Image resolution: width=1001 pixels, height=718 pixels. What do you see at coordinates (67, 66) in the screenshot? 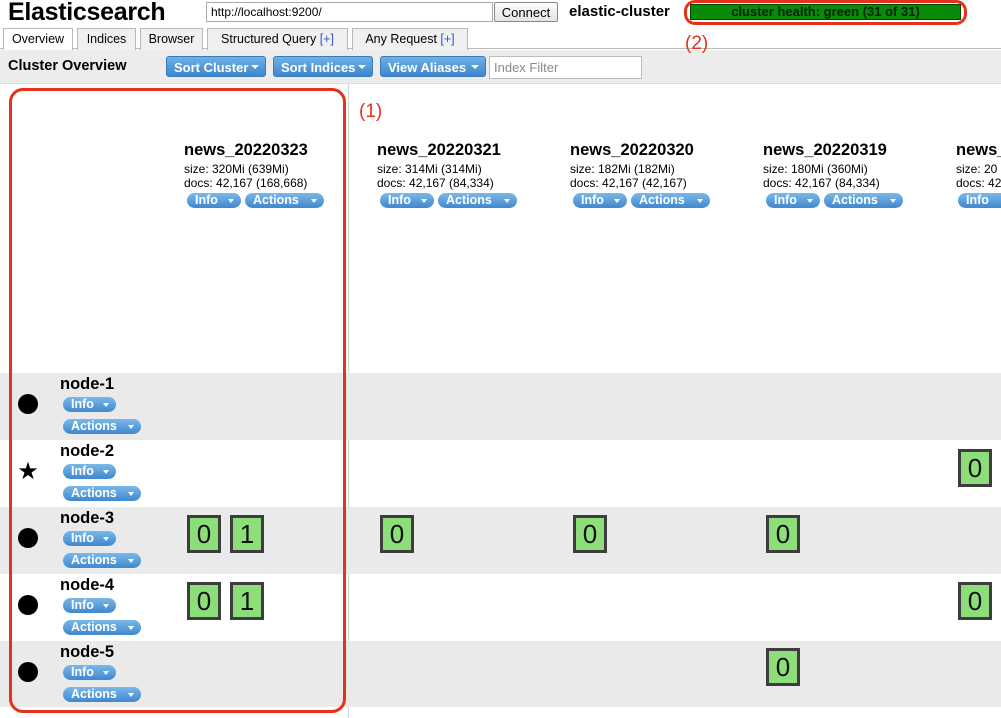
I see `page-title: Cluster Overview` at bounding box center [67, 66].